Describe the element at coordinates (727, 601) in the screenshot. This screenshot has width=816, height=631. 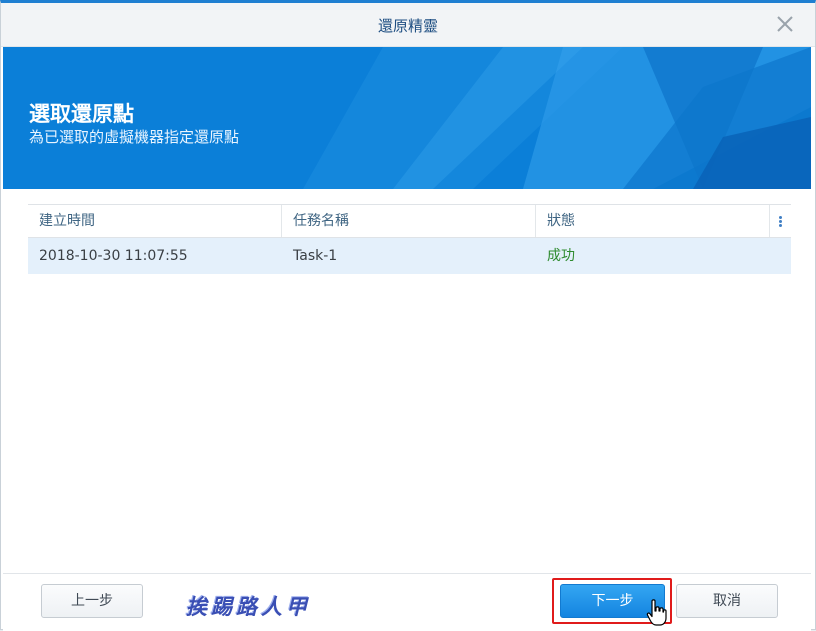
I see `cancel-button: 取消` at that location.